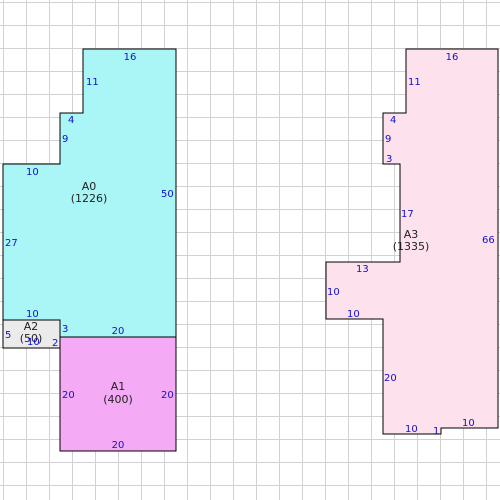  What do you see at coordinates (55, 343) in the screenshot?
I see `dimension-label: 2` at bounding box center [55, 343].